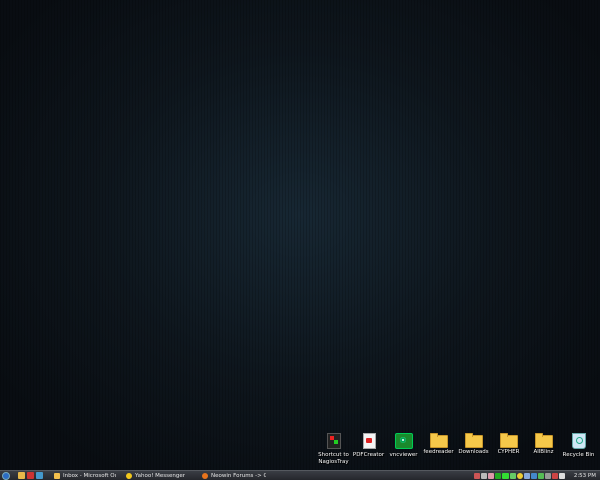 The image size is (600, 480). What do you see at coordinates (6, 475) in the screenshot?
I see `start-button` at bounding box center [6, 475].